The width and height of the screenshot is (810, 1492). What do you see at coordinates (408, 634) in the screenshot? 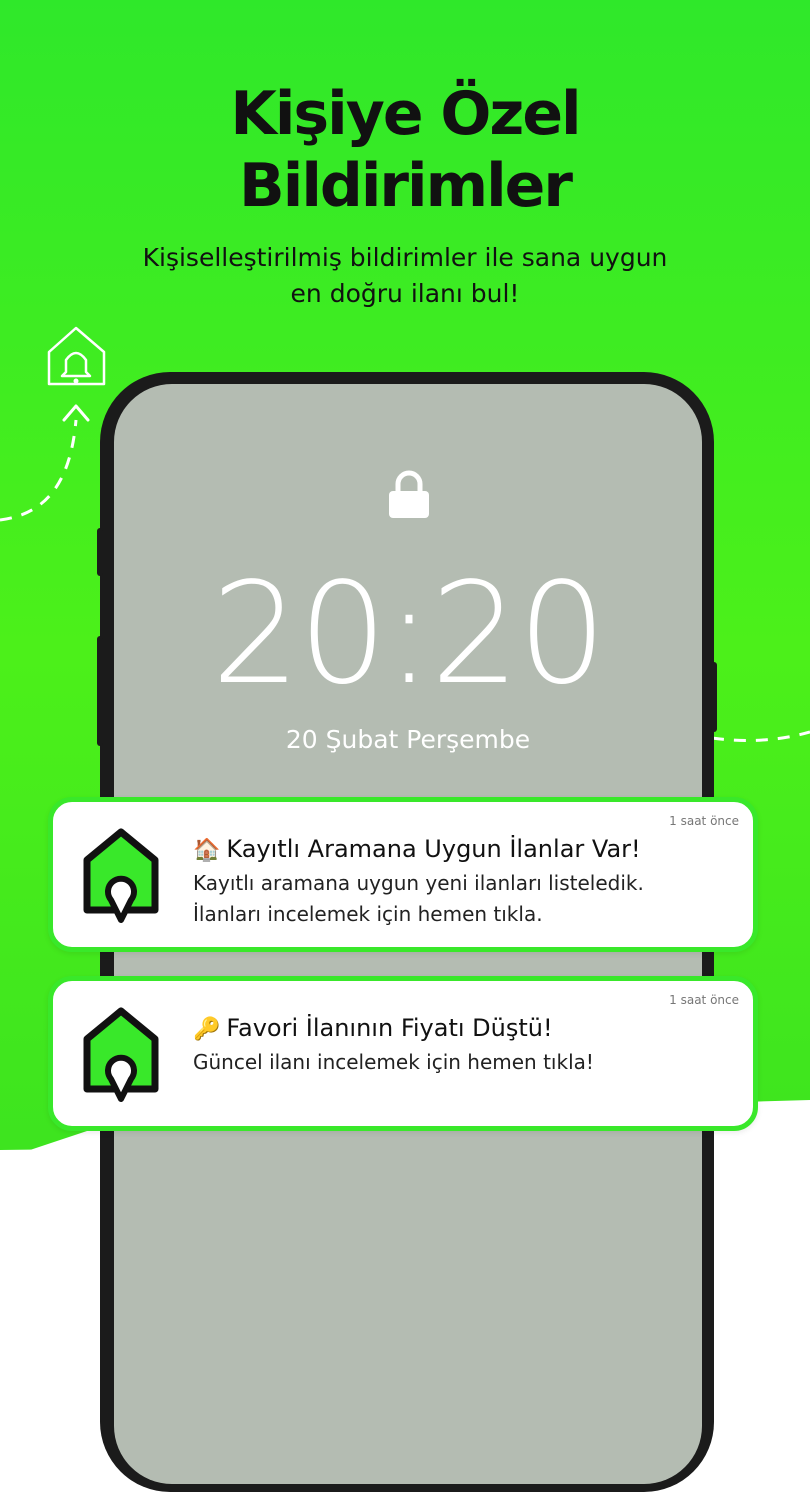
I see `lock-screen-time: 20:20` at bounding box center [408, 634].